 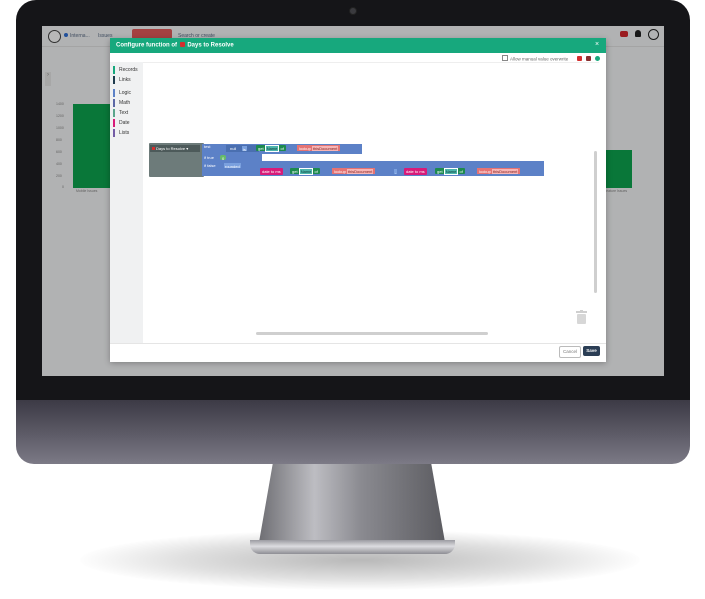 I want to click on toolbox-category-links: Links, so click(x=122, y=80).